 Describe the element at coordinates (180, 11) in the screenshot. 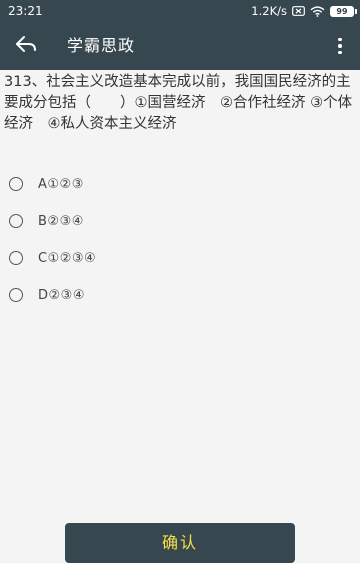

I see `status-bar: 23:21 1.2K/s 99` at that location.